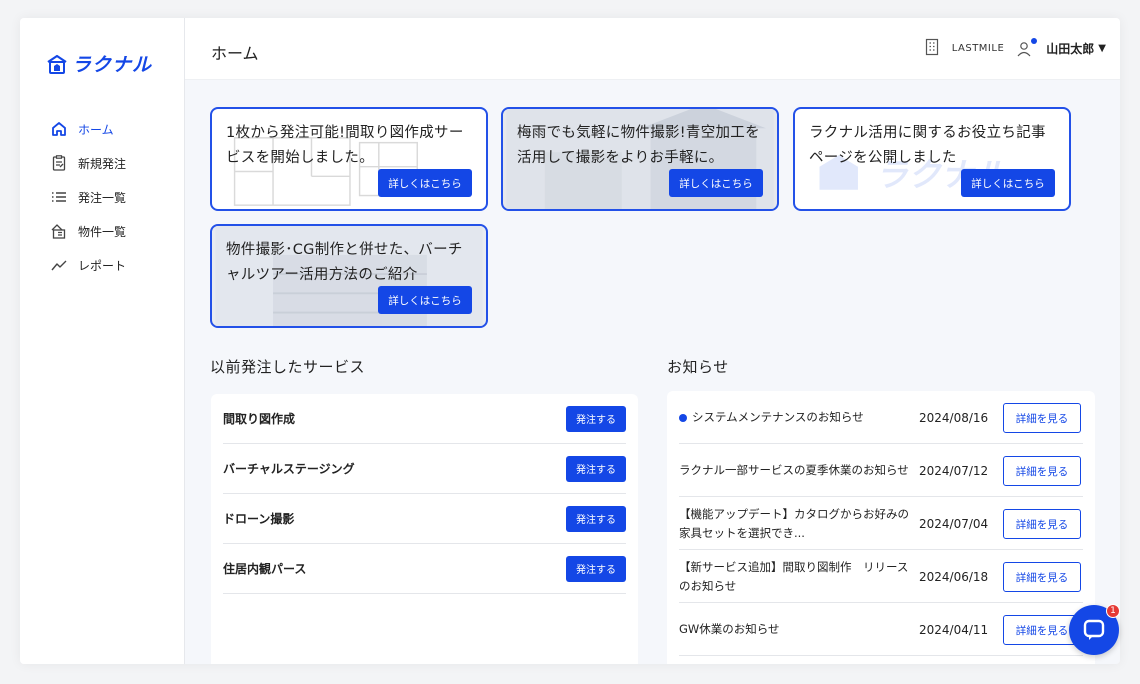 Image resolution: width=1140 pixels, height=684 pixels. I want to click on sidebar-item-label: レポート, so click(102, 265).